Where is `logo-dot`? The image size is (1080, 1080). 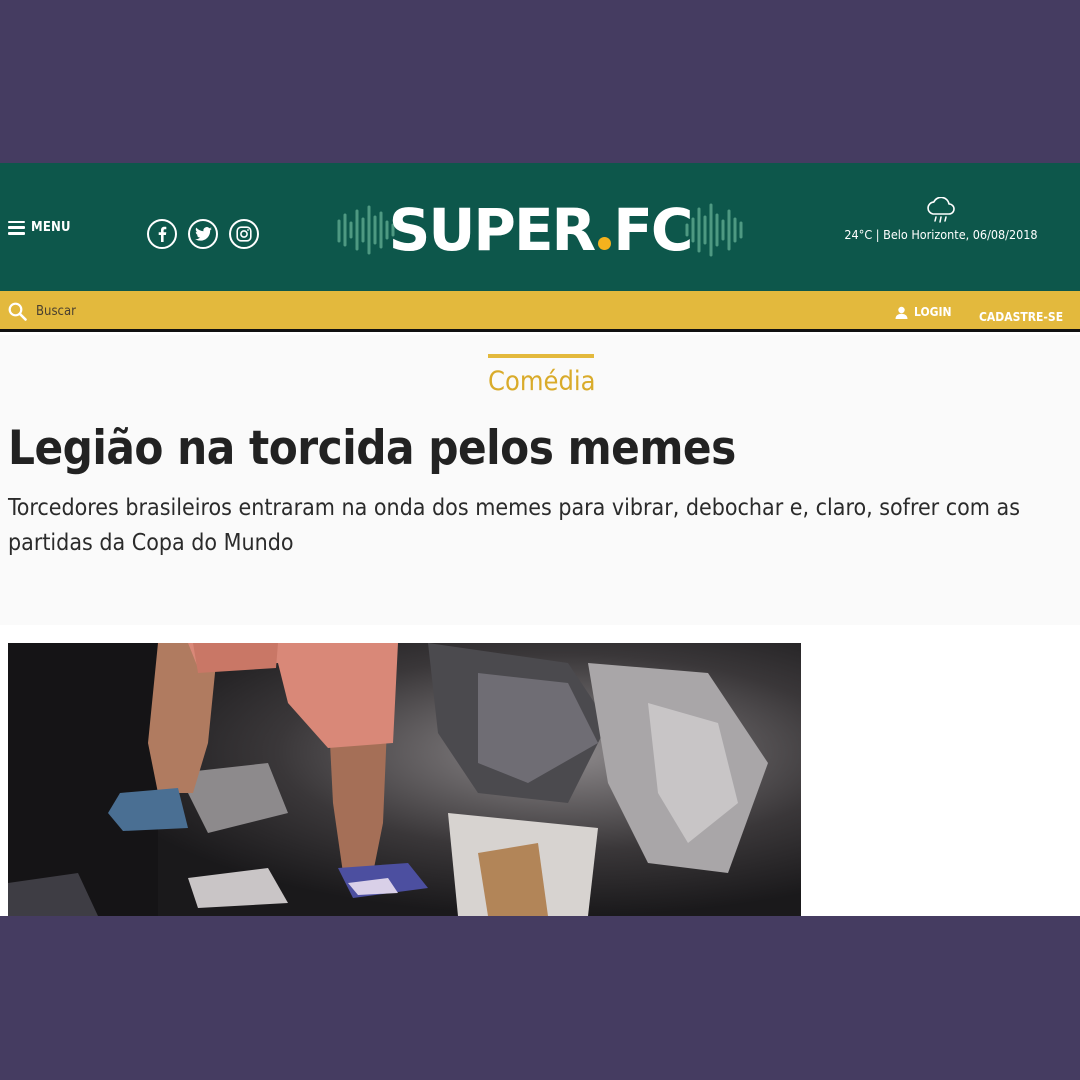
logo-dot is located at coordinates (605, 243).